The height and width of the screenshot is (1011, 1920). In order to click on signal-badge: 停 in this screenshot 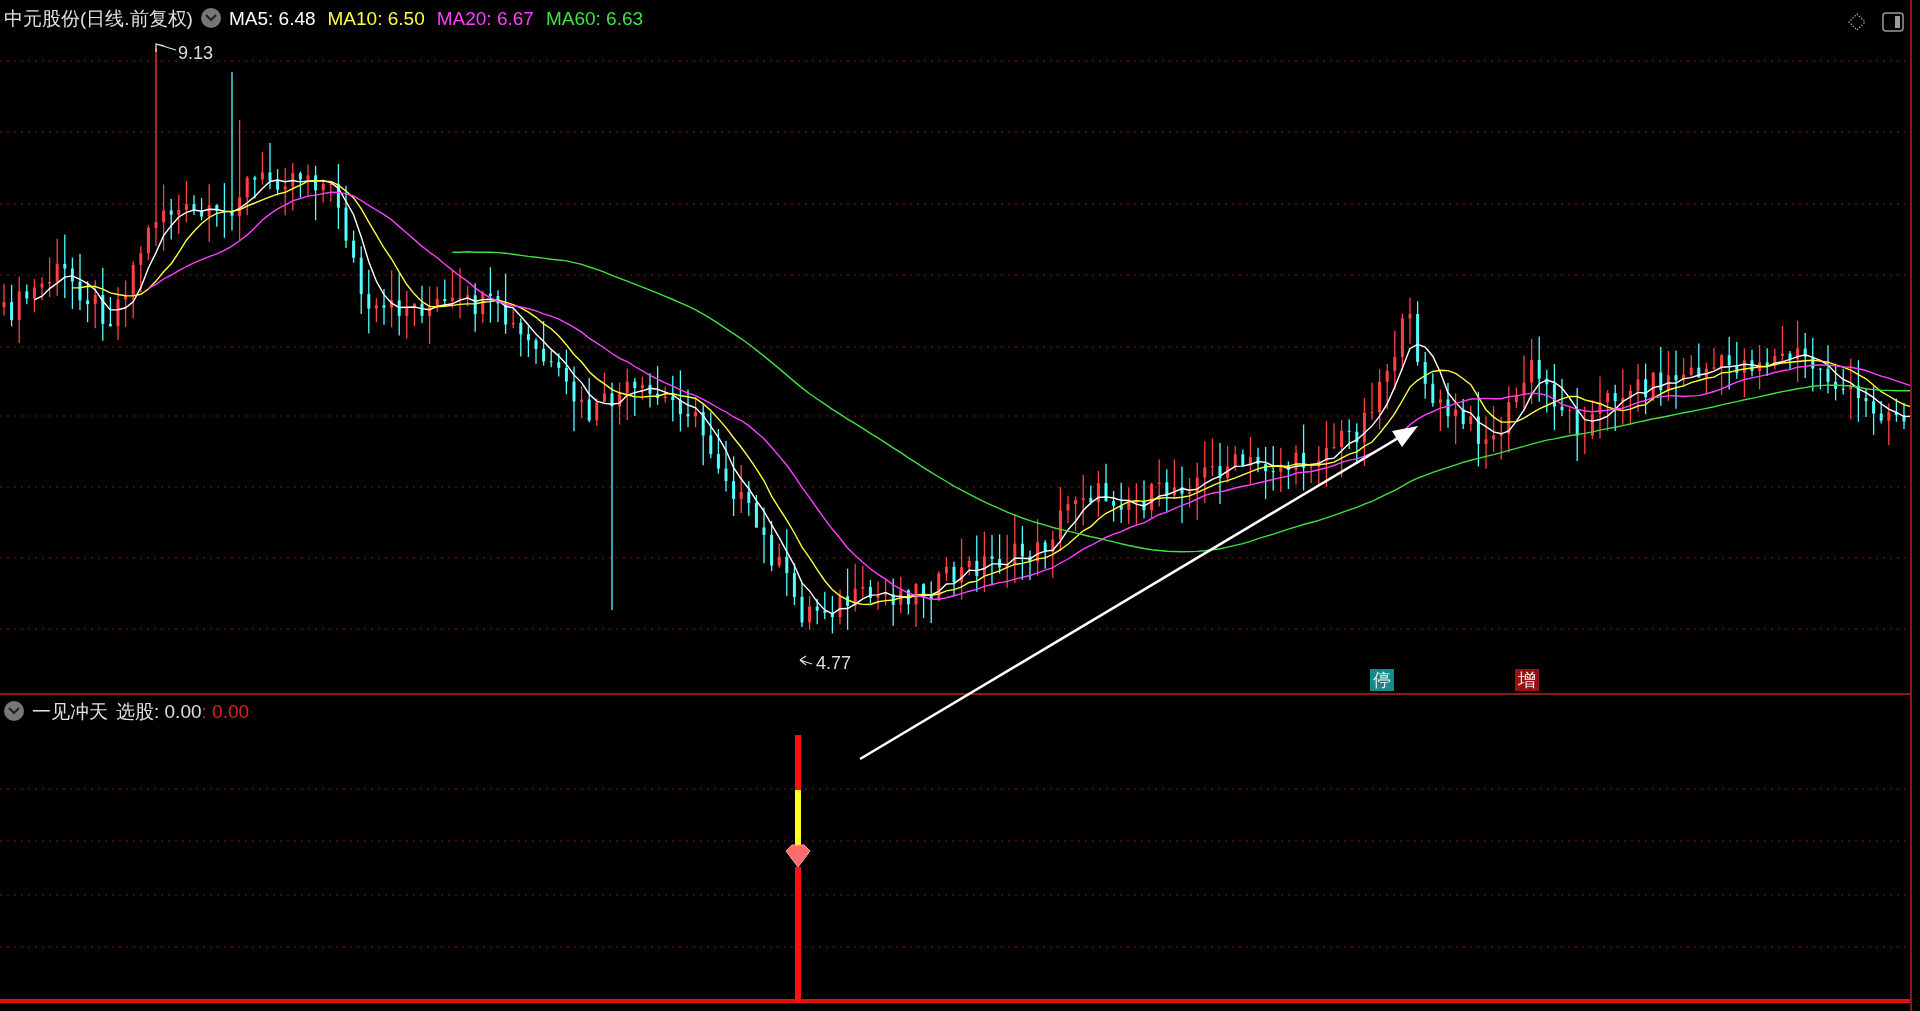, I will do `click(1382, 680)`.